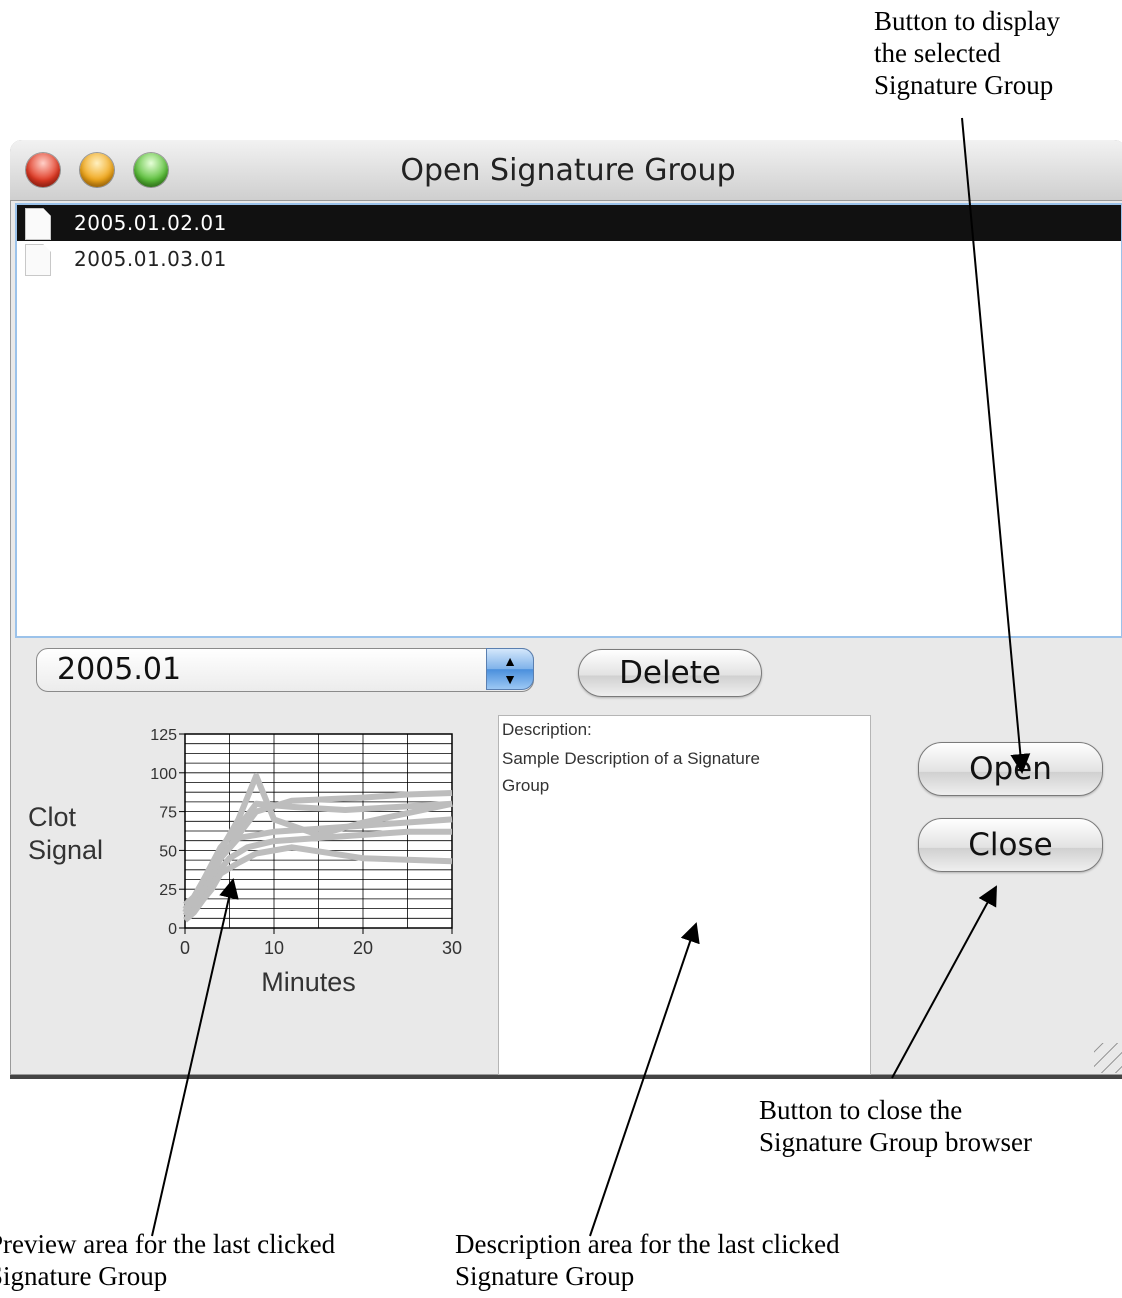 The width and height of the screenshot is (1122, 1298). I want to click on preview-callout-arrow, so click(195, 1057).